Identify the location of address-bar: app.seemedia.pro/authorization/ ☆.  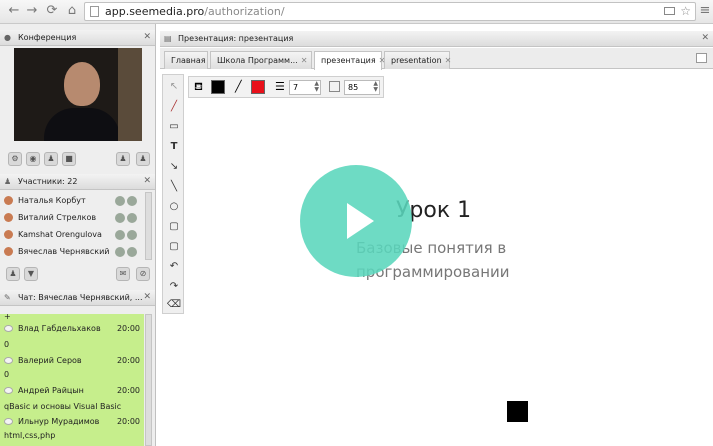
(390, 11).